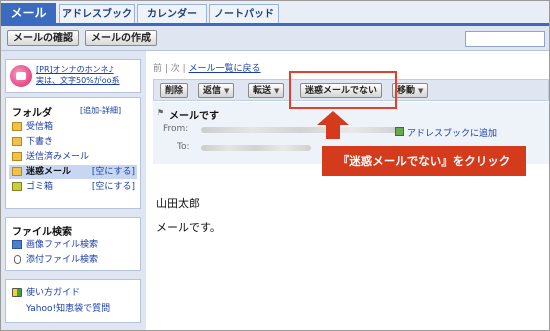 Image resolution: width=550 pixels, height=331 pixels. Describe the element at coordinates (28, 13) in the screenshot. I see `tab-mail: メール` at that location.